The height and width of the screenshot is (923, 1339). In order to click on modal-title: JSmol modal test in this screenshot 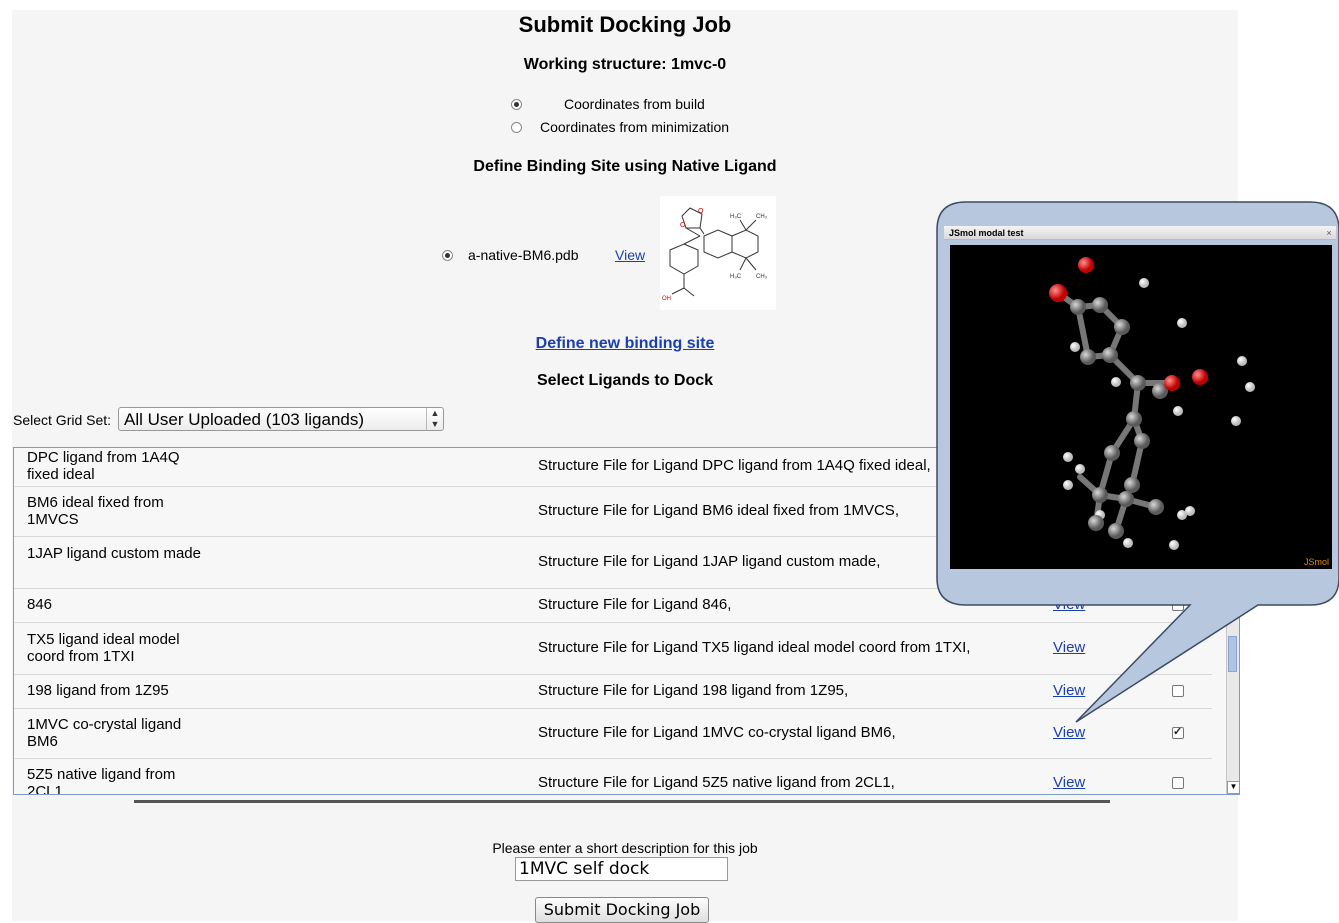, I will do `click(1140, 233)`.